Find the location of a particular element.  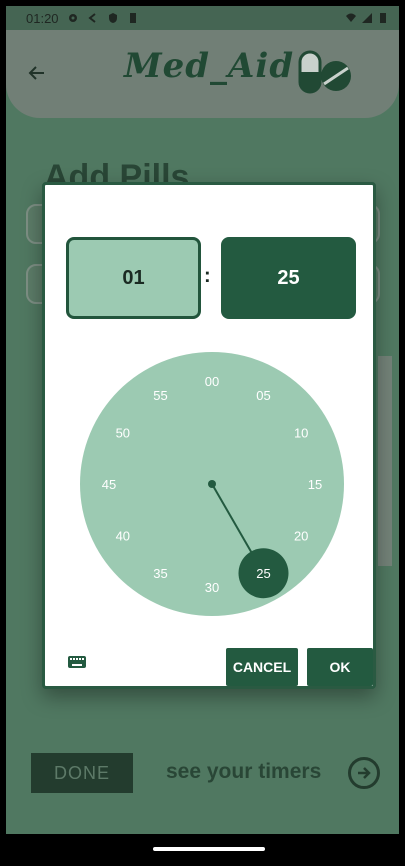

minute-field: 25 is located at coordinates (288, 278).